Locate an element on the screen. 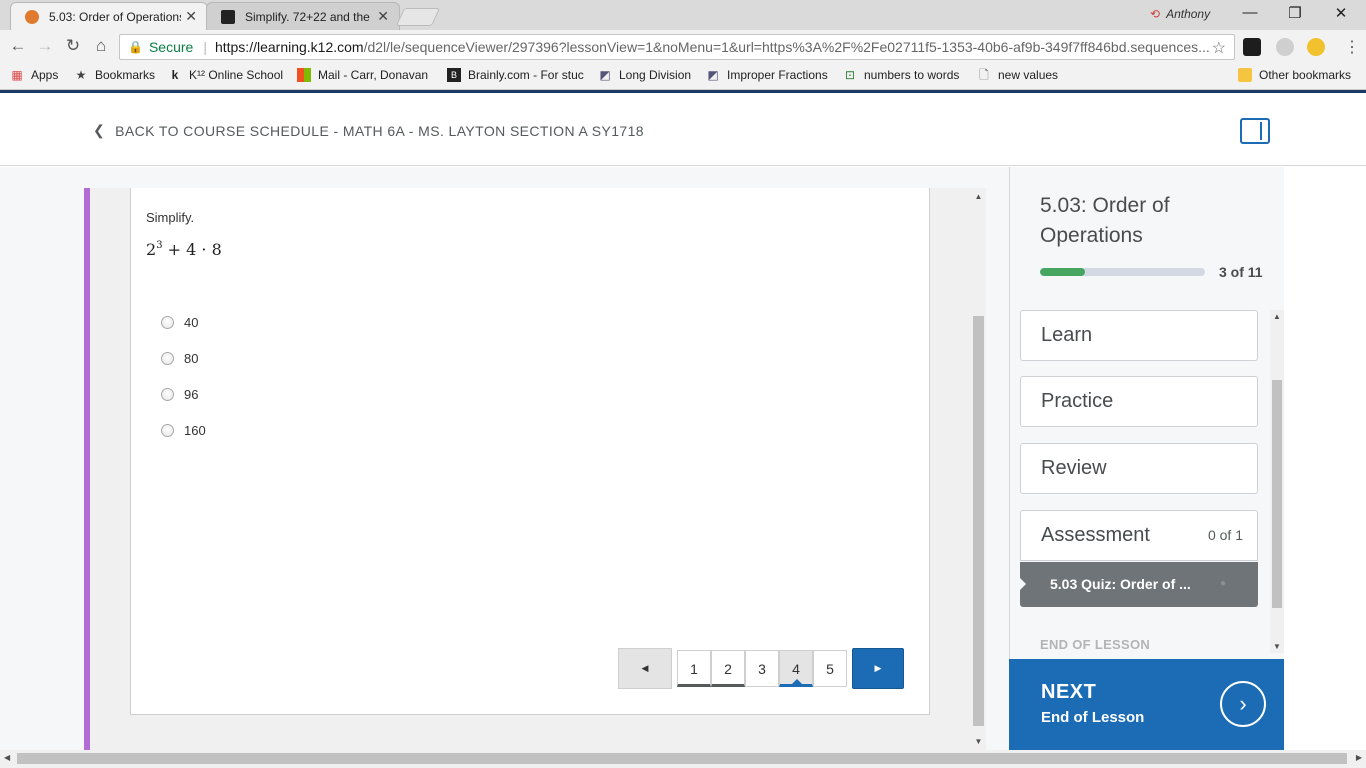 The image size is (1366, 768). page-button-1: 1 is located at coordinates (694, 668).